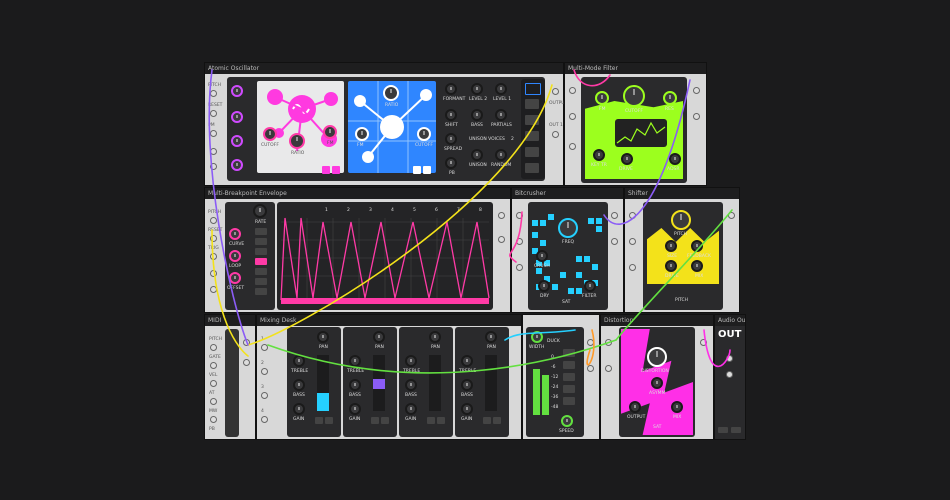  I want to click on freq-knob, so click(568, 228).